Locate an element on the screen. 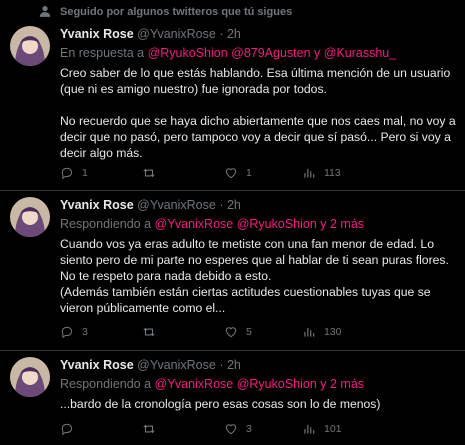  reply-count: 3 is located at coordinates (85, 332).